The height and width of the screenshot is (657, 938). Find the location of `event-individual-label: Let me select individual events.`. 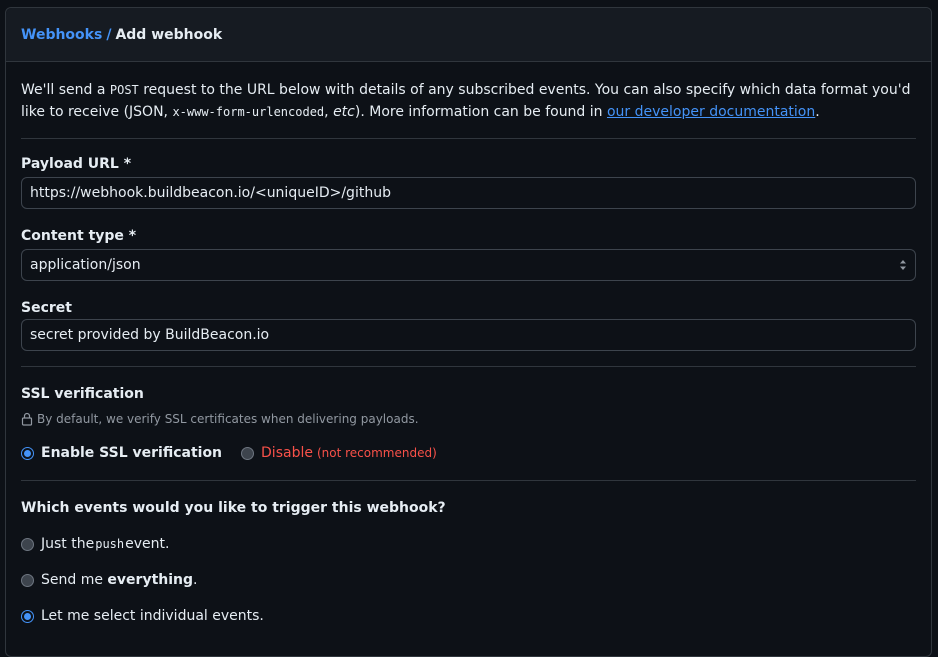

event-individual-label: Let me select individual events. is located at coordinates (152, 616).